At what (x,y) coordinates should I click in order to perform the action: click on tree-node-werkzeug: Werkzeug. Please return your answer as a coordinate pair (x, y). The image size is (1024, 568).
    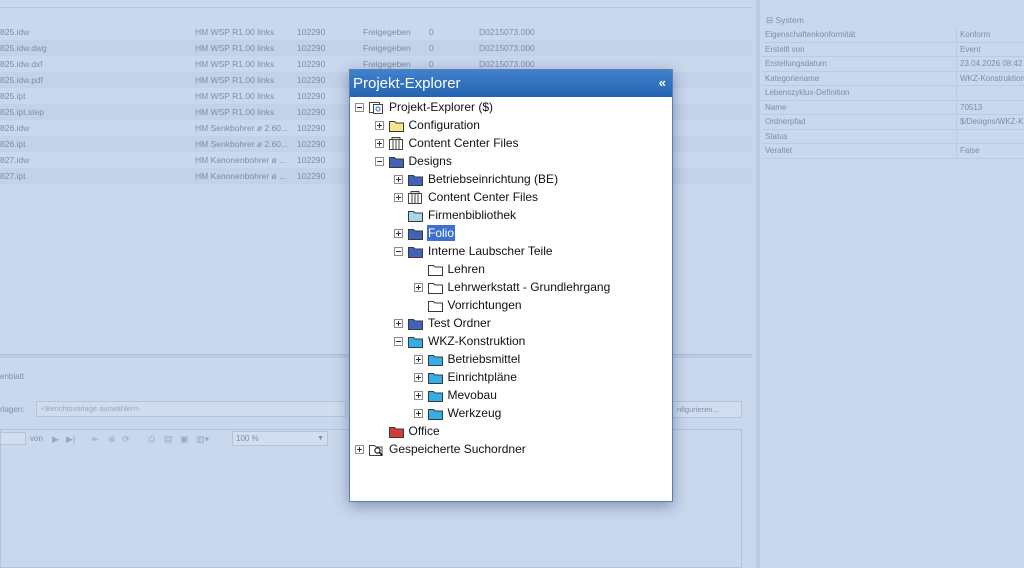
    Looking at the image, I should click on (458, 413).